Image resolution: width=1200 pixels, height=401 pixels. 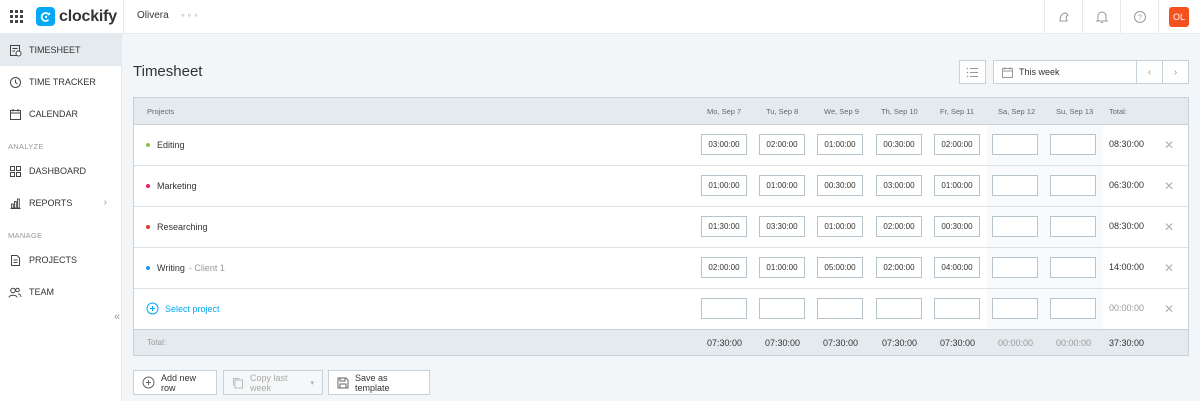 What do you see at coordinates (1127, 144) in the screenshot?
I see `row-total: 08:30:00` at bounding box center [1127, 144].